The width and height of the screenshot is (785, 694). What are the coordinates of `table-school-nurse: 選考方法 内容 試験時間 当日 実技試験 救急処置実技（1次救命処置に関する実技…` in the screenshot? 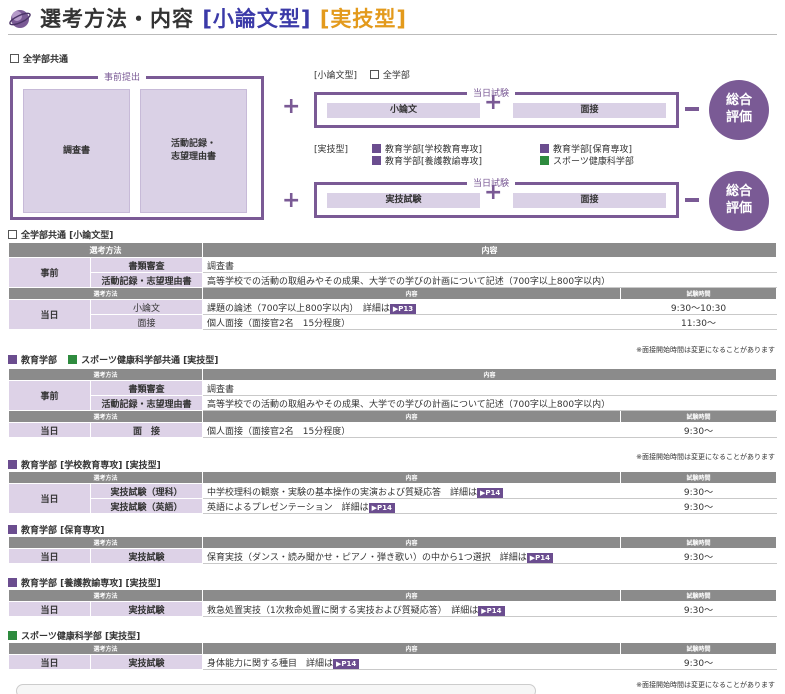 It's located at (392, 603).